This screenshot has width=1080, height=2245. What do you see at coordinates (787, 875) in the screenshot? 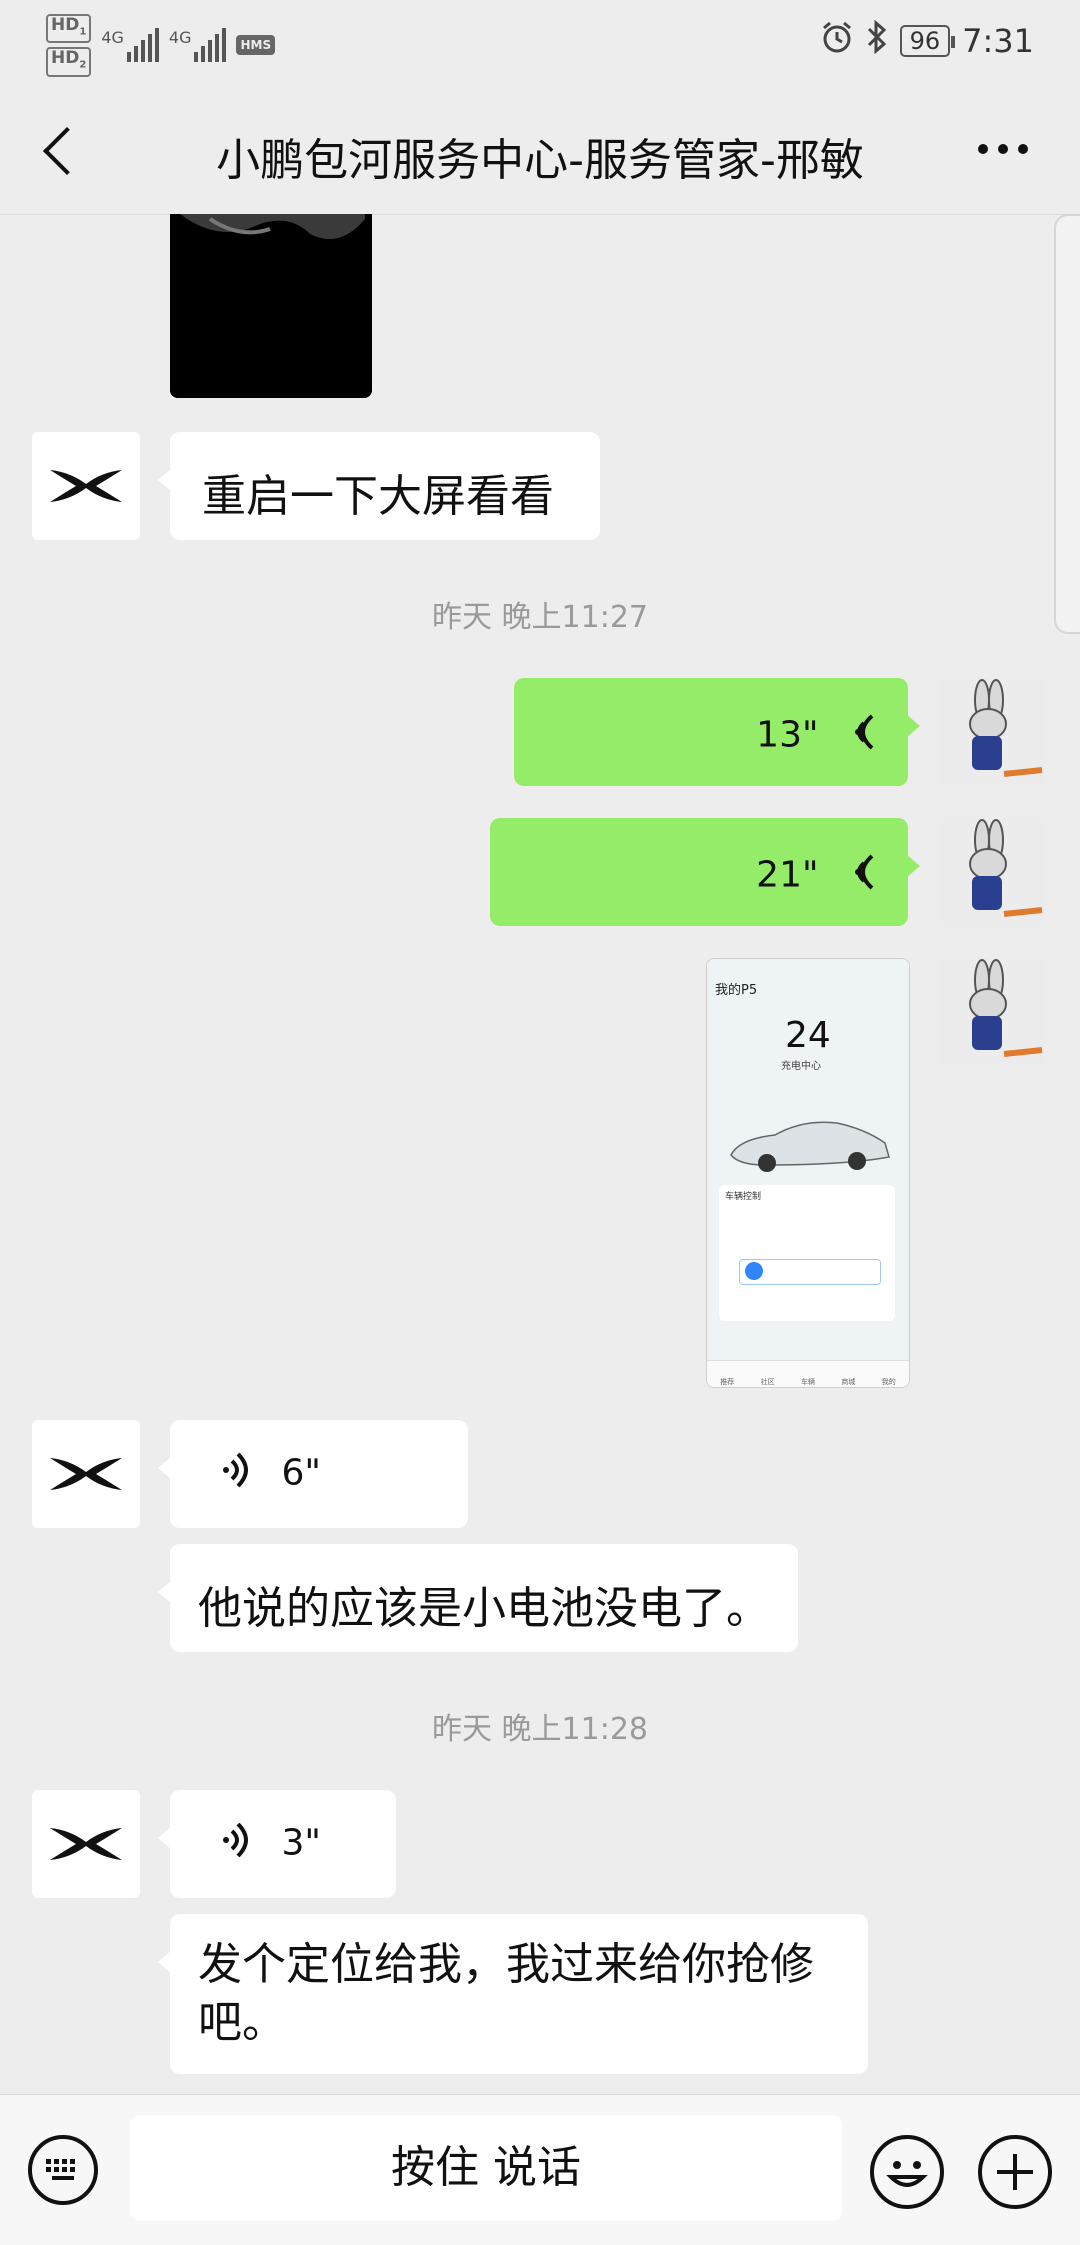
I see `voice-duration: 21"` at bounding box center [787, 875].